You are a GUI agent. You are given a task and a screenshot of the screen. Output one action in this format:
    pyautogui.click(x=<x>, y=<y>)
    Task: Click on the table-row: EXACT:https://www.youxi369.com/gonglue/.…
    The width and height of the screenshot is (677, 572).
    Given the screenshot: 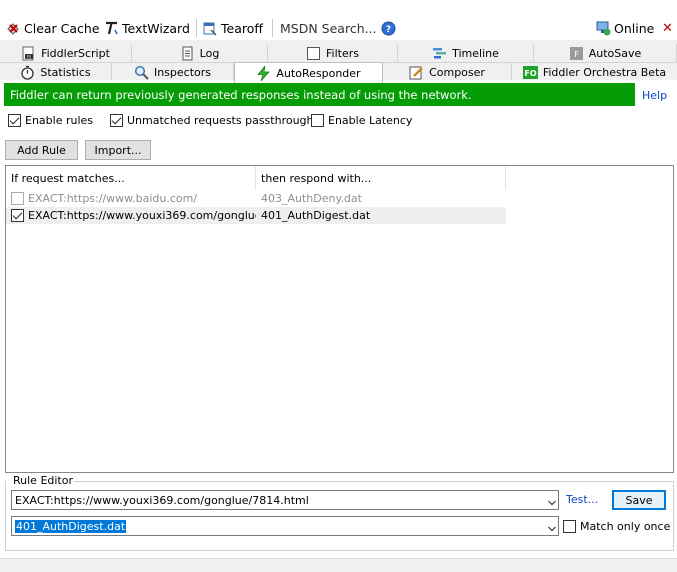 What is the action you would take?
    pyautogui.click(x=256, y=215)
    